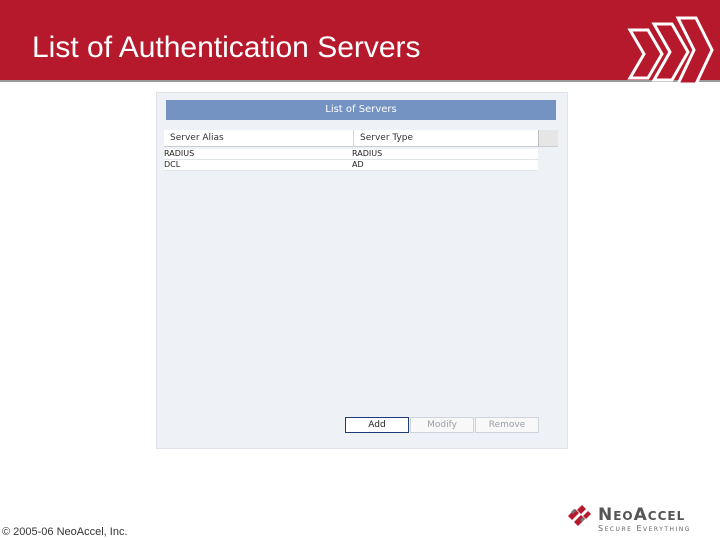 The height and width of the screenshot is (540, 720). What do you see at coordinates (367, 153) in the screenshot?
I see `server-type-cell: RADIUS` at bounding box center [367, 153].